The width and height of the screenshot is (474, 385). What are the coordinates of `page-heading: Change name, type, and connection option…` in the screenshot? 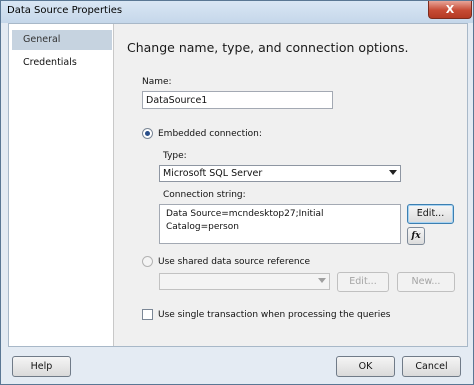 It's located at (268, 47).